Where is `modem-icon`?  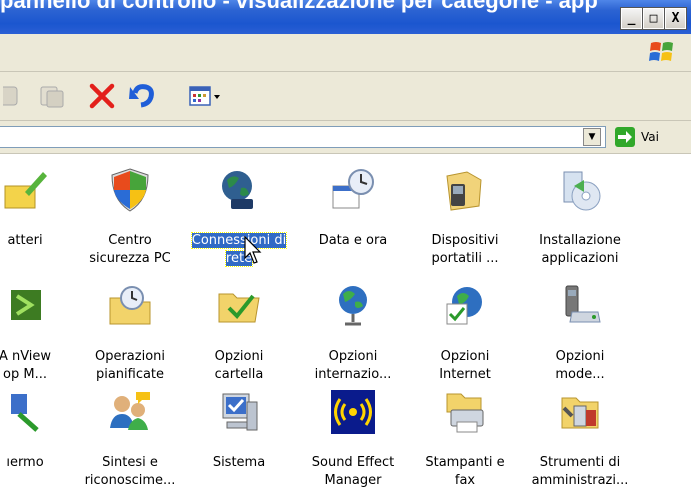
modem-icon is located at coordinates (580, 306).